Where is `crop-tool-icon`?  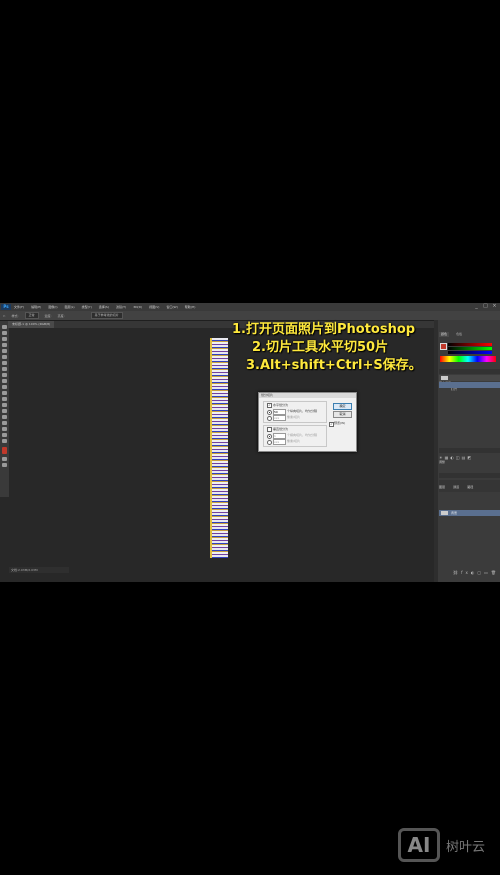
crop-tool-icon is located at coordinates (4, 351).